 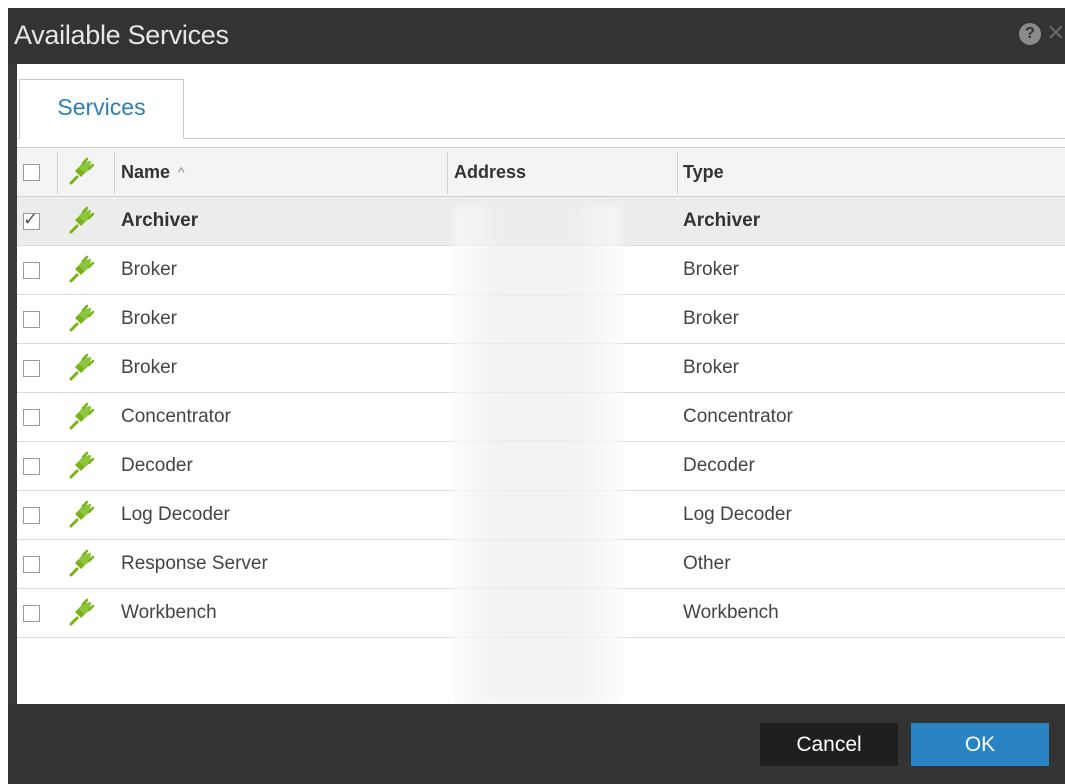 I want to click on row-checkbox: ✓, so click(x=31, y=219).